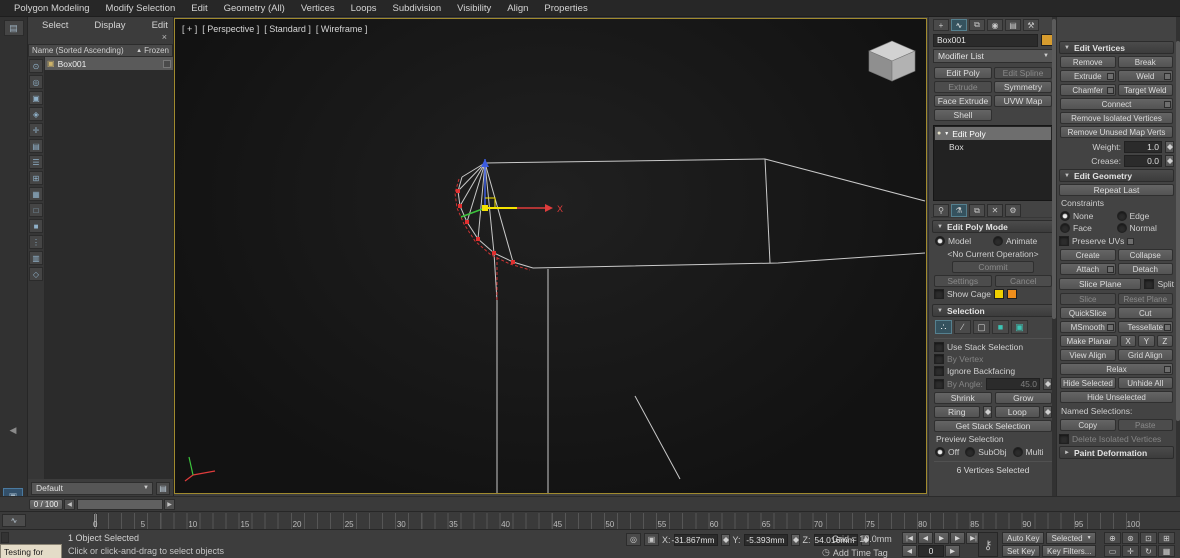 The height and width of the screenshot is (558, 1180). I want to click on grid-align-button: Grid Align, so click(1145, 355).